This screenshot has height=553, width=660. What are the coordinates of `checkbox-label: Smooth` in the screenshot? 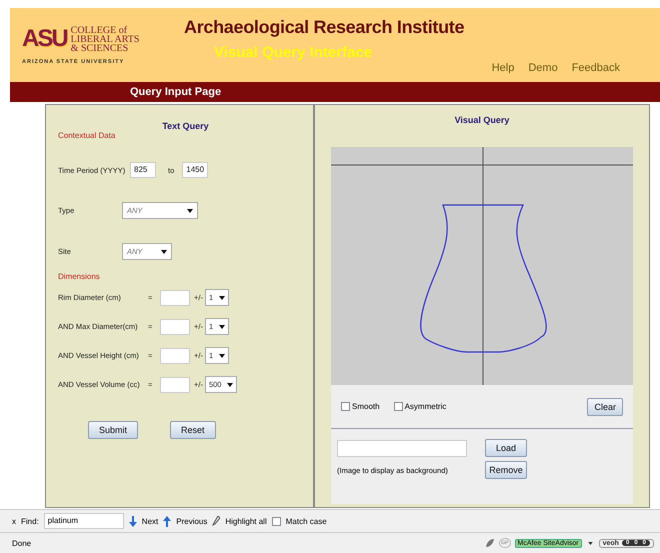 It's located at (366, 406).